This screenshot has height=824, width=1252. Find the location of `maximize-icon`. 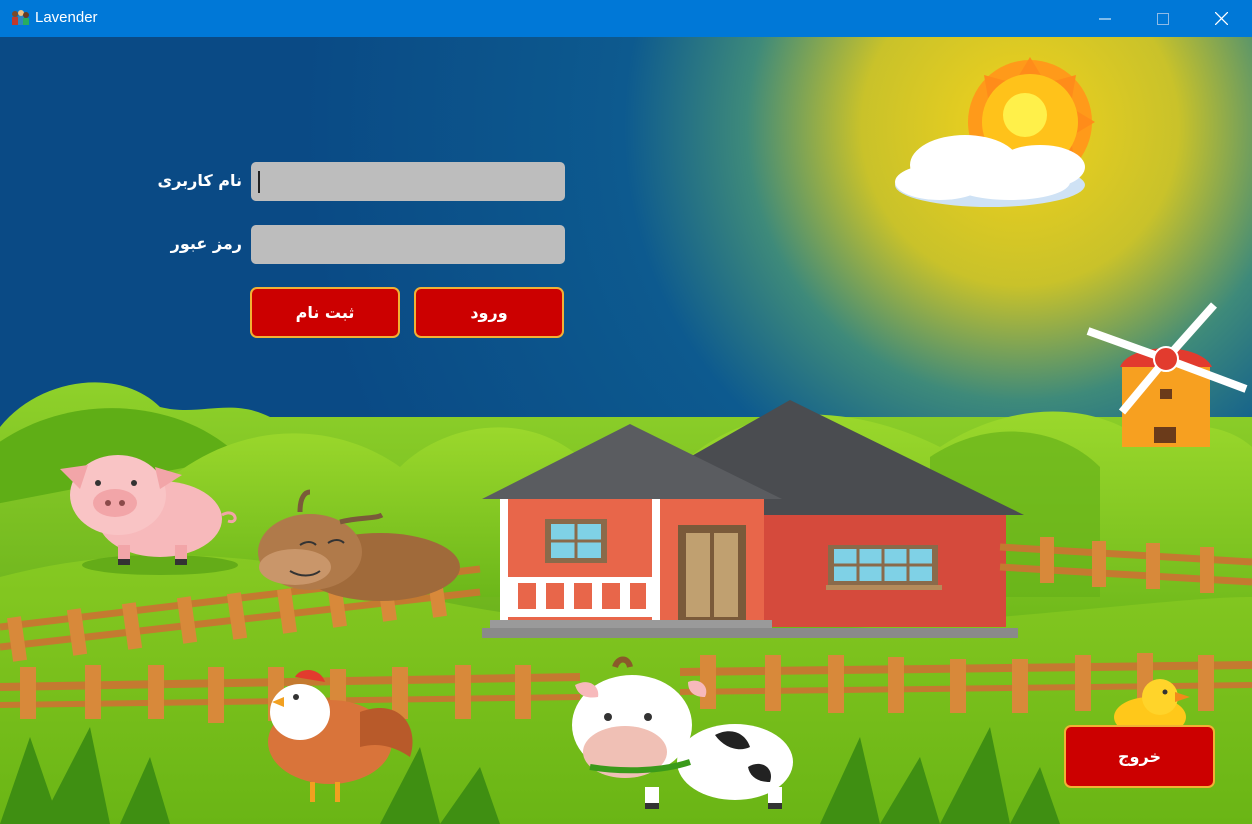

maximize-icon is located at coordinates (1163, 18).